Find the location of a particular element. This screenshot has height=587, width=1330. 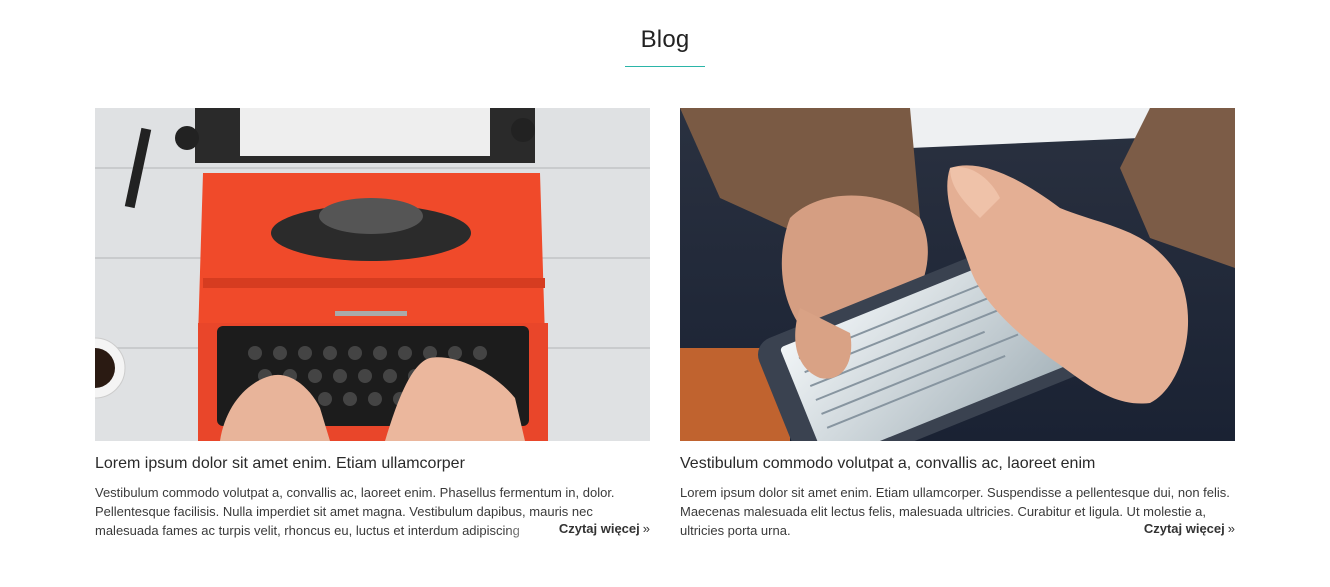

excerpt-fade is located at coordinates (525, 530).